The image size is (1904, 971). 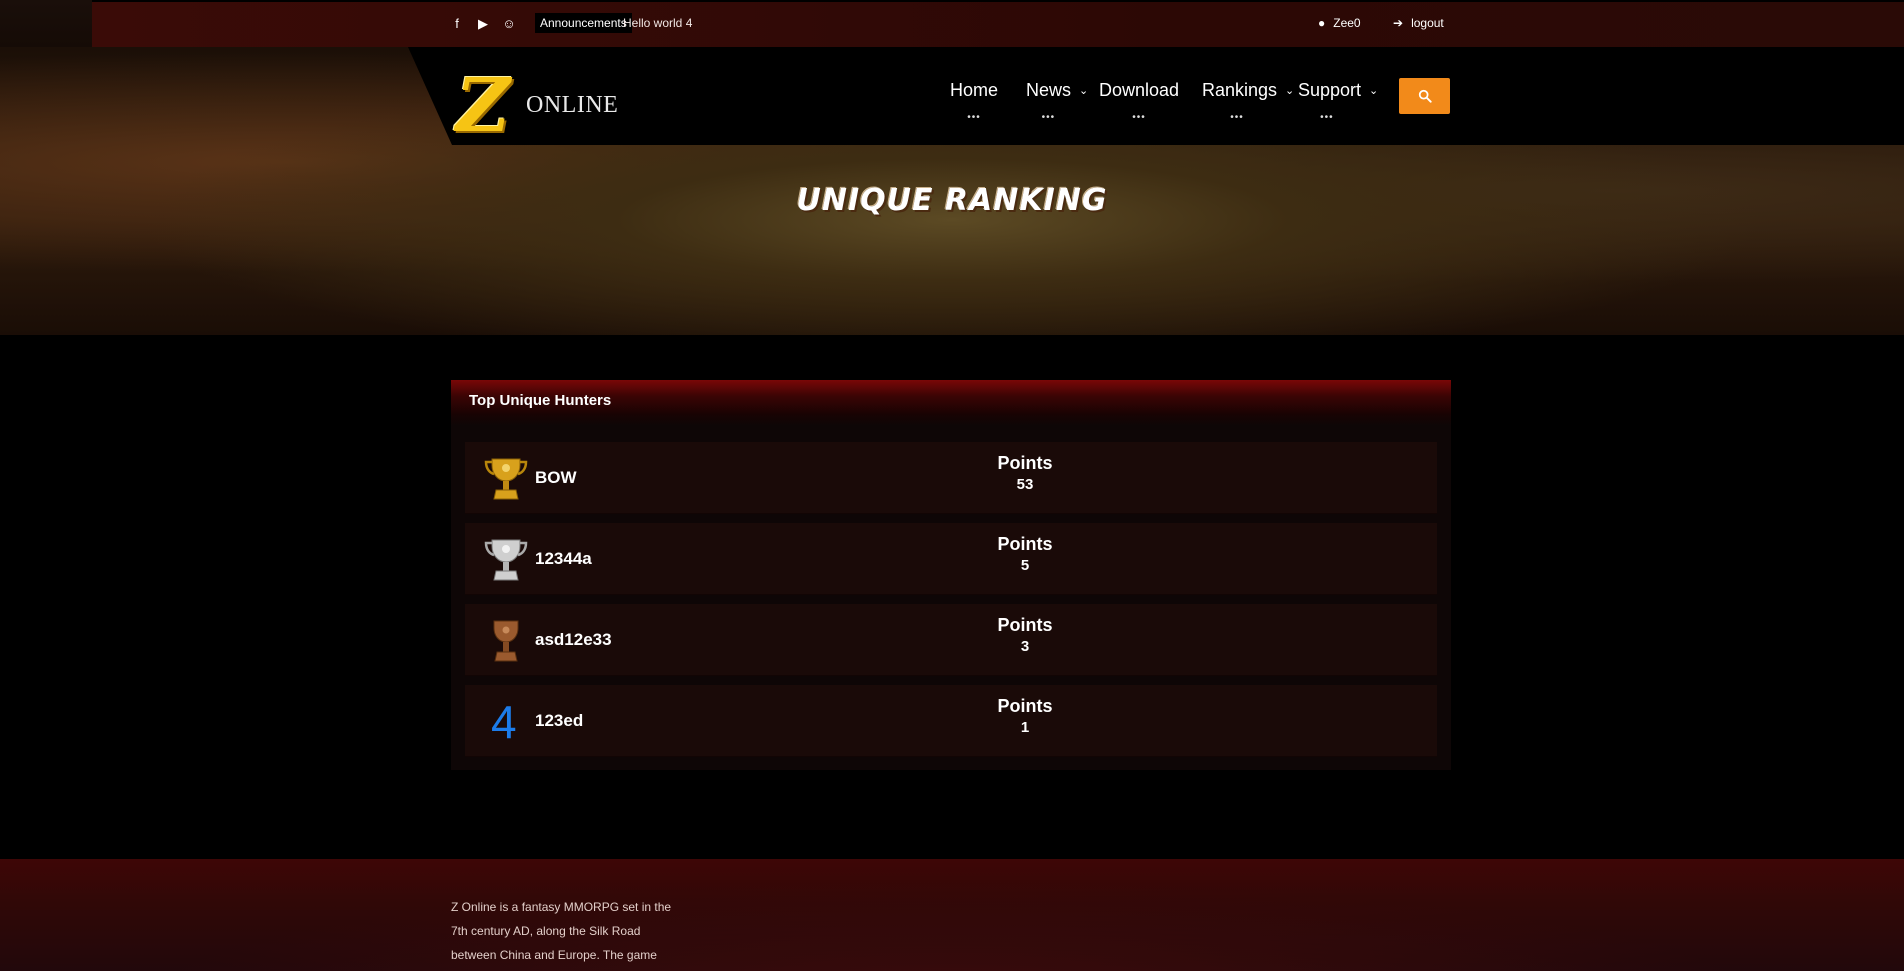 What do you see at coordinates (1139, 90) in the screenshot?
I see `nav-download-label: Download` at bounding box center [1139, 90].